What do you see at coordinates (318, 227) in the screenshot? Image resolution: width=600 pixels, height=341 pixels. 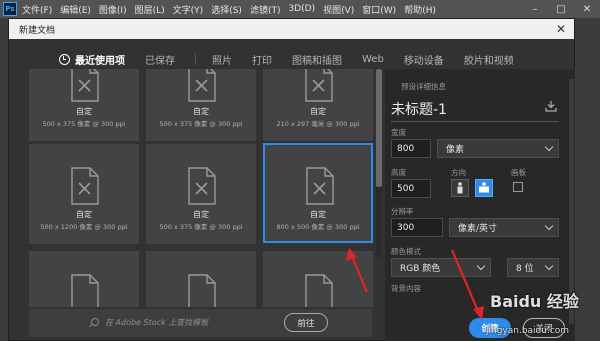 I see `preset-dimensions: 800 x 500 像素 @ 300 ppi` at bounding box center [318, 227].